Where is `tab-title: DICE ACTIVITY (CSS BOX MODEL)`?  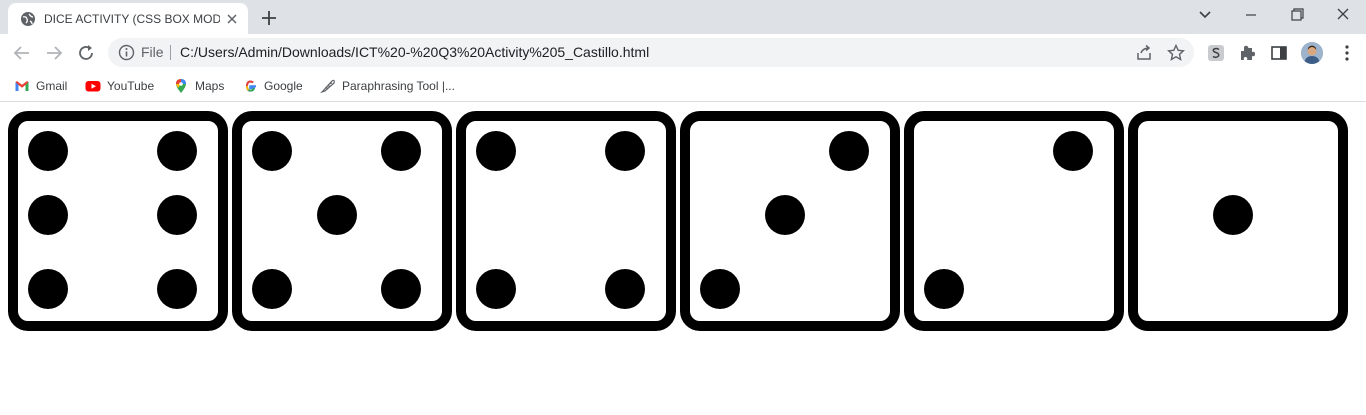
tab-title: DICE ACTIVITY (CSS BOX MODEL) is located at coordinates (132, 19).